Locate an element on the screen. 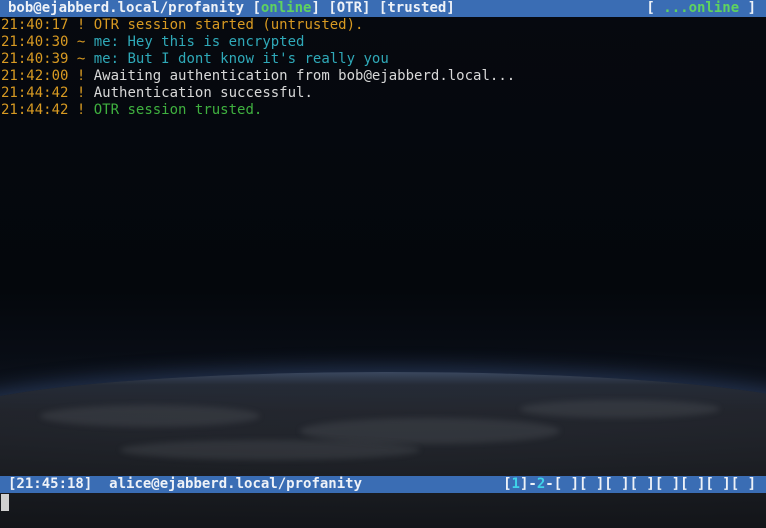 The height and width of the screenshot is (528, 766). message-line: 21:44:42 ! OTR session trusted. is located at coordinates (258, 110).